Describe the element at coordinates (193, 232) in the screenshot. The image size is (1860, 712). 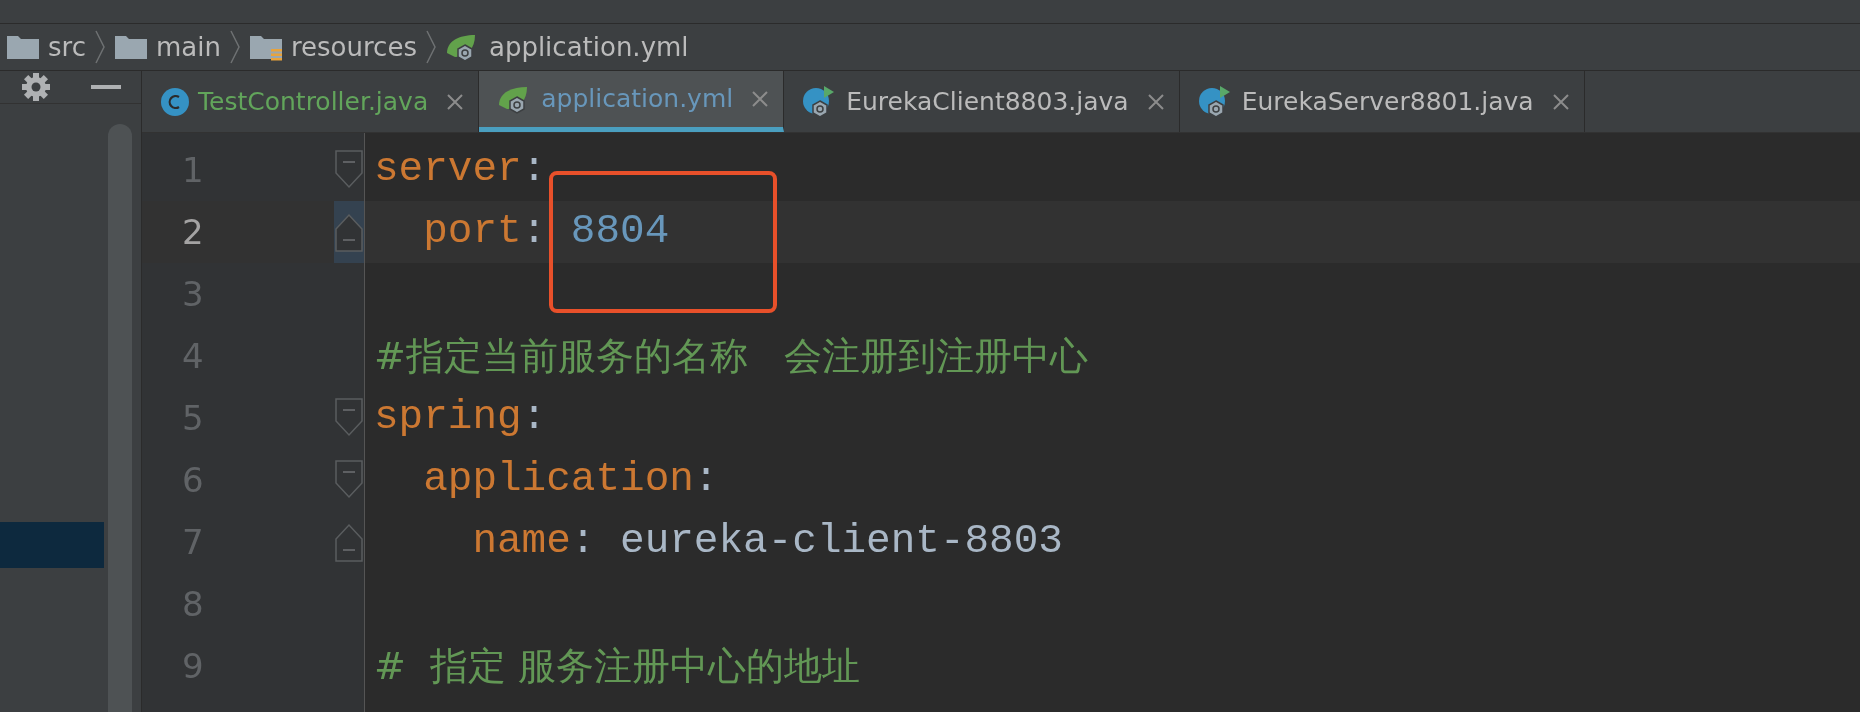
I see `line-number: 2` at that location.